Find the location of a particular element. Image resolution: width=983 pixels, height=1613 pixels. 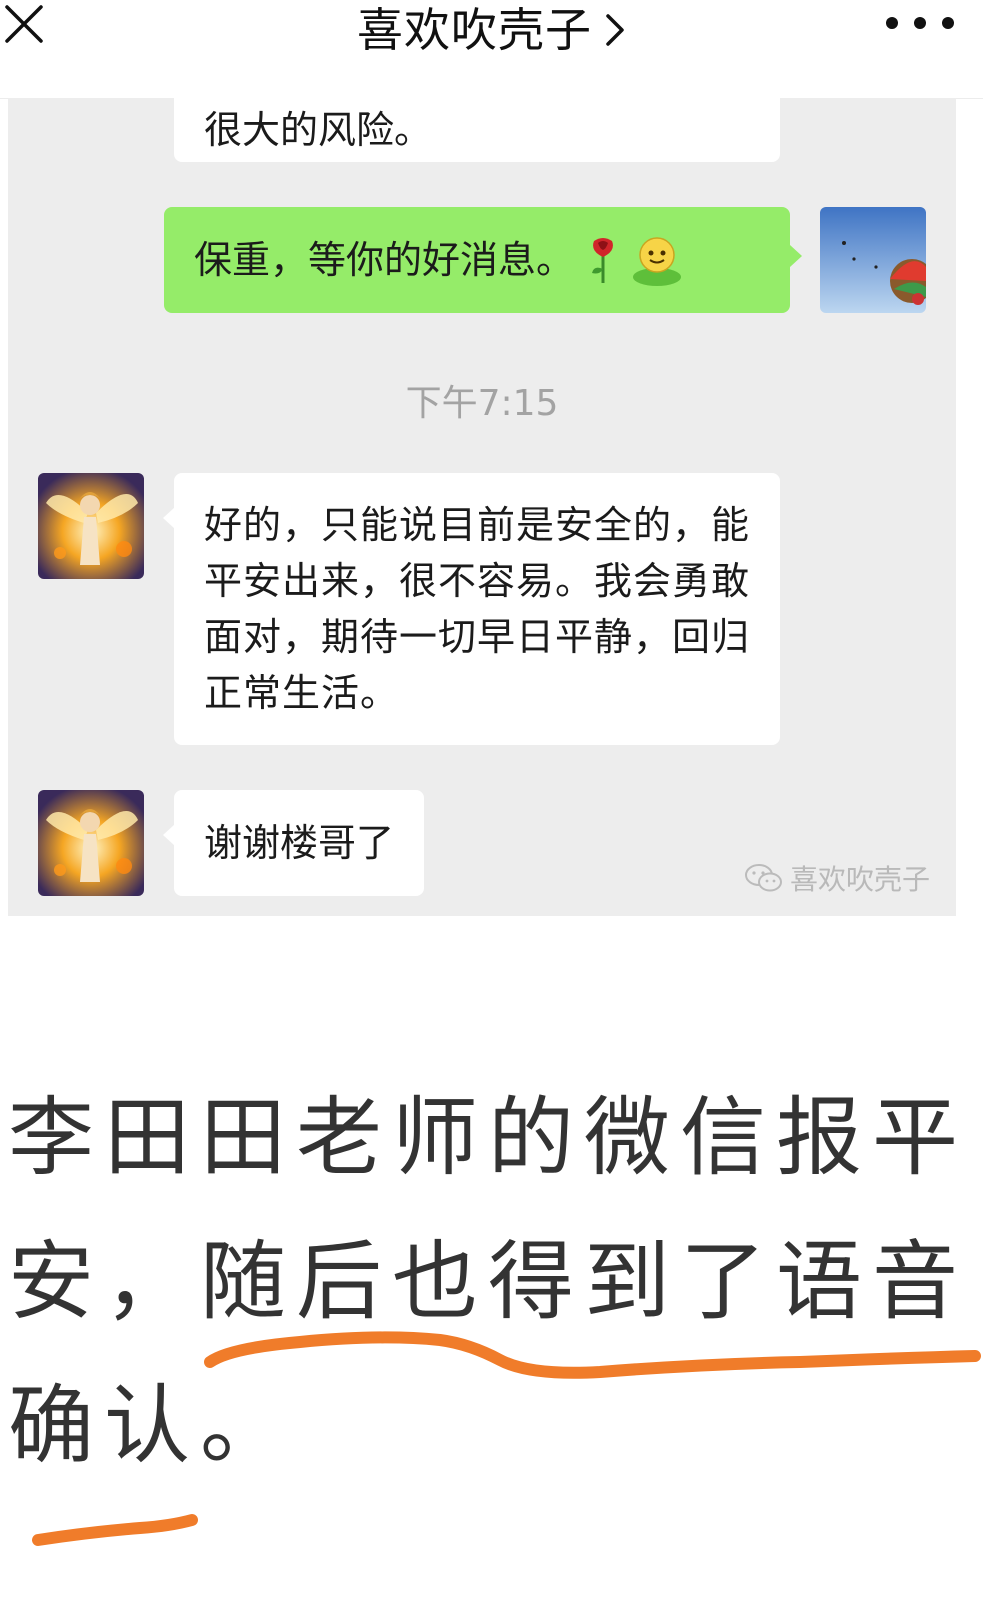

watermark: 喜欢吹壳子 is located at coordinates (837, 878).